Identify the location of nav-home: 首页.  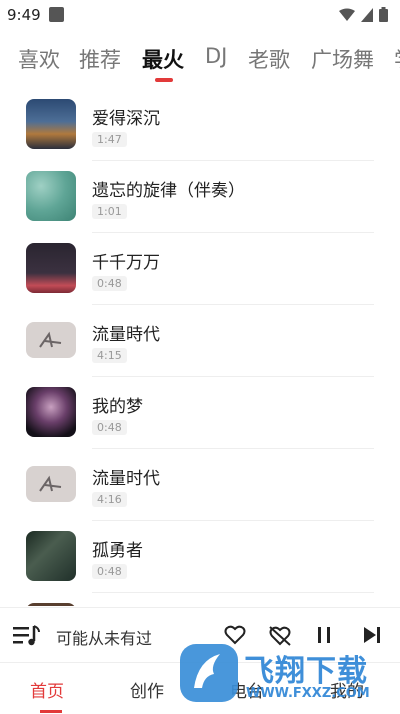
(47, 689).